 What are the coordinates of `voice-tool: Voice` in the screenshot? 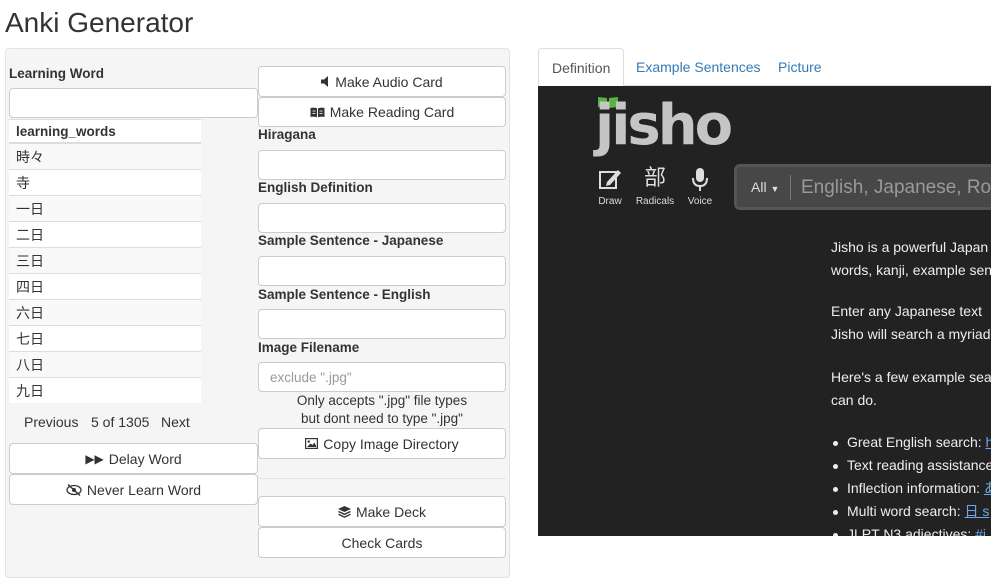 It's located at (700, 186).